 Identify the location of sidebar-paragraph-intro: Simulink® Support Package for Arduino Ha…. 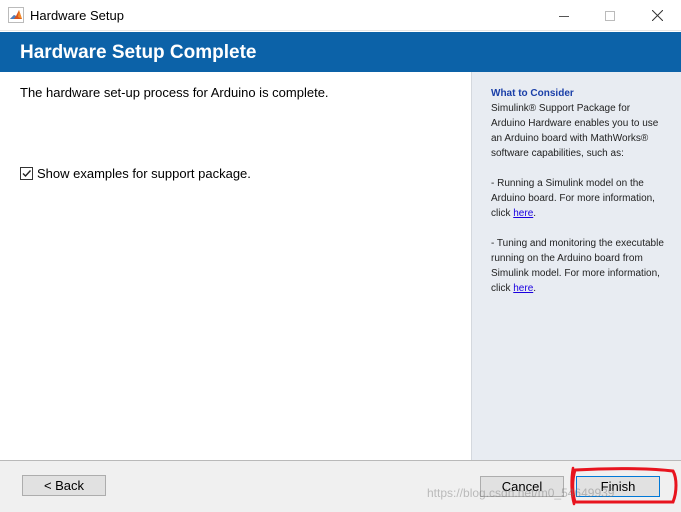
(575, 131).